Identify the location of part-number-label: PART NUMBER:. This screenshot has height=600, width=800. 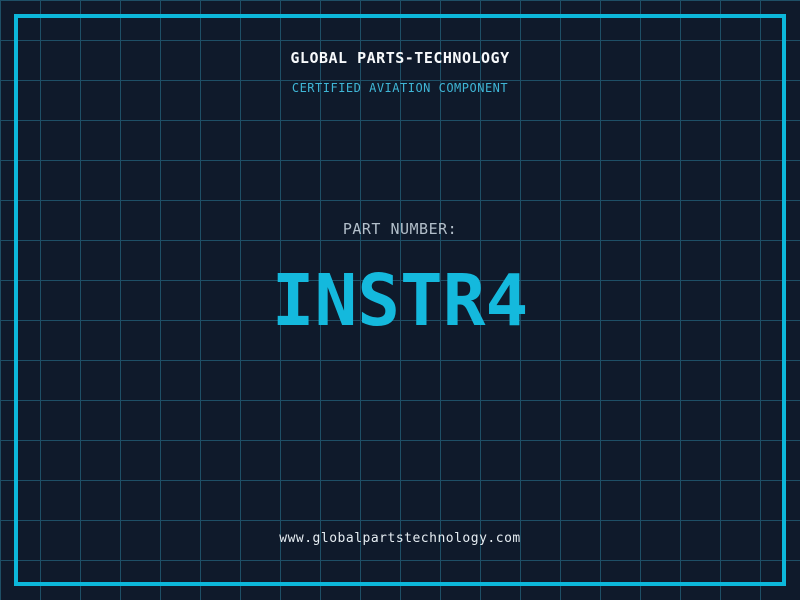
(400, 229).